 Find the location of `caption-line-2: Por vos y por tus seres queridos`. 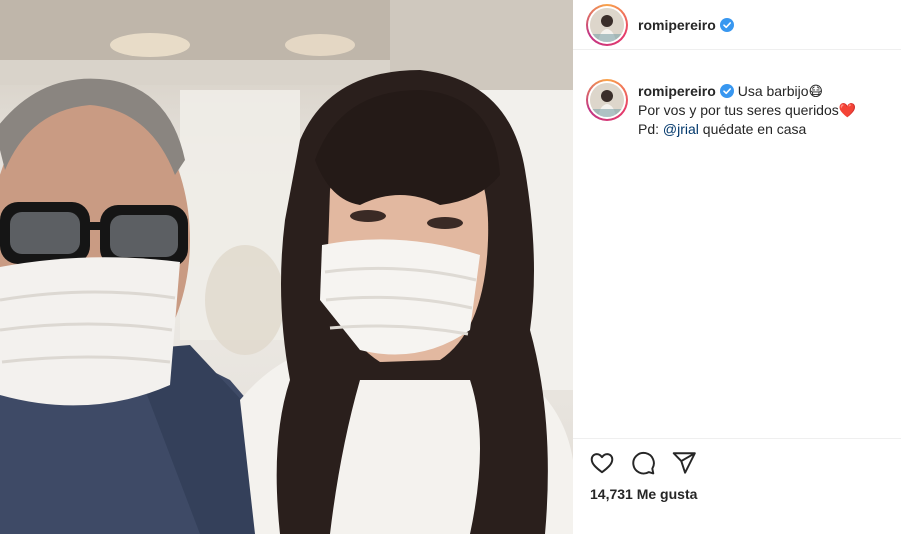

caption-line-2: Por vos y por tus seres queridos is located at coordinates (738, 110).